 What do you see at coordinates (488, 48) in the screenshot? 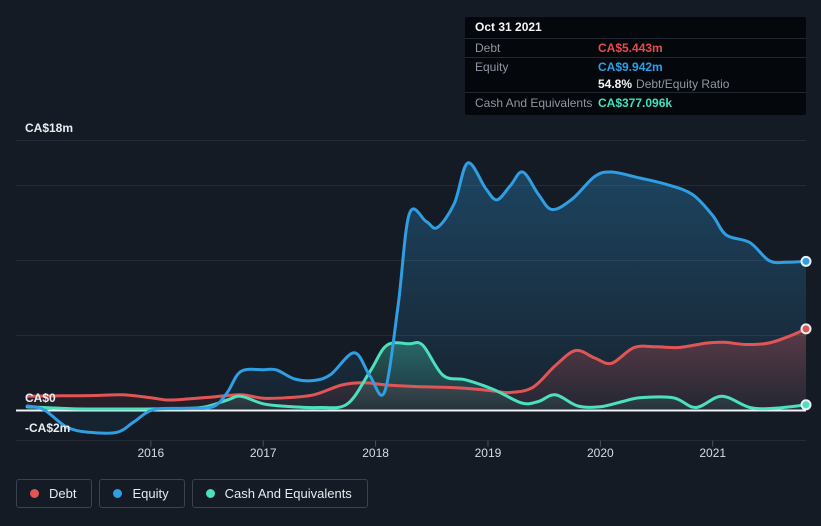
I see `tooltip-debt-label: Debt` at bounding box center [488, 48].